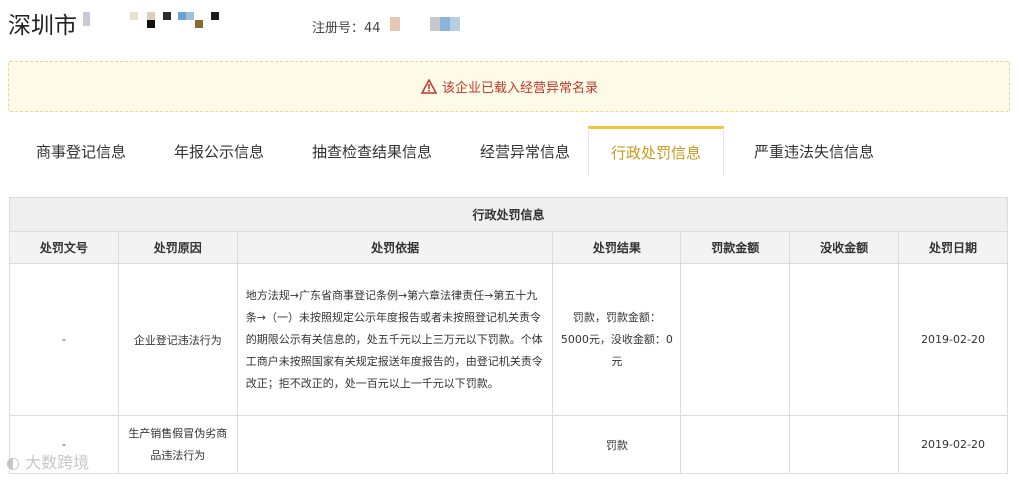  Describe the element at coordinates (395, 247) in the screenshot. I see `column-header: 处罚依据` at that location.